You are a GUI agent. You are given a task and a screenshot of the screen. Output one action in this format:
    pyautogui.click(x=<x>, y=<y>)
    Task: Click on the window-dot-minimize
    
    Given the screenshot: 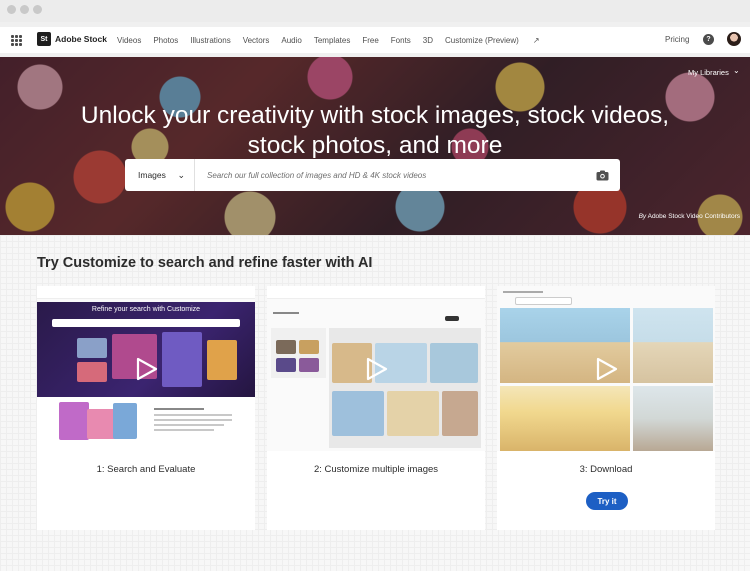 What is the action you would take?
    pyautogui.click(x=24, y=9)
    